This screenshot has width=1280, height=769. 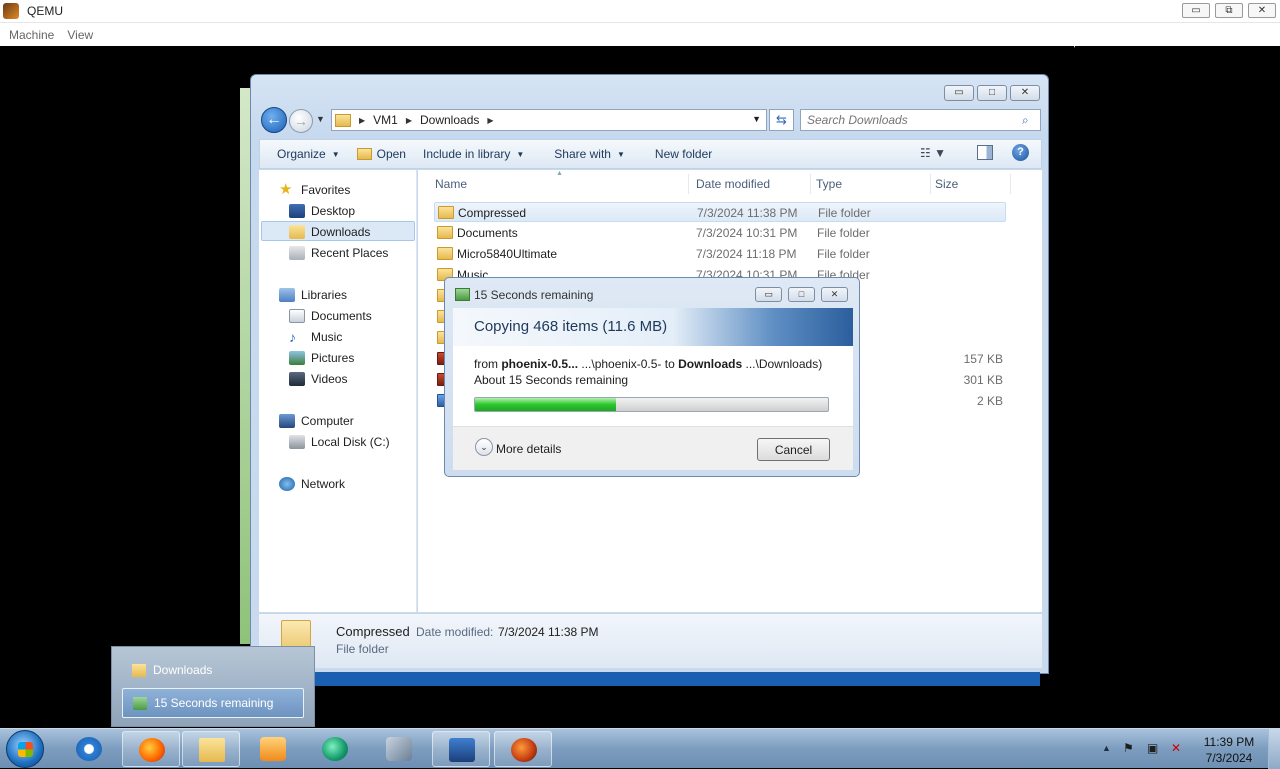 I want to click on search-input, so click(x=912, y=120).